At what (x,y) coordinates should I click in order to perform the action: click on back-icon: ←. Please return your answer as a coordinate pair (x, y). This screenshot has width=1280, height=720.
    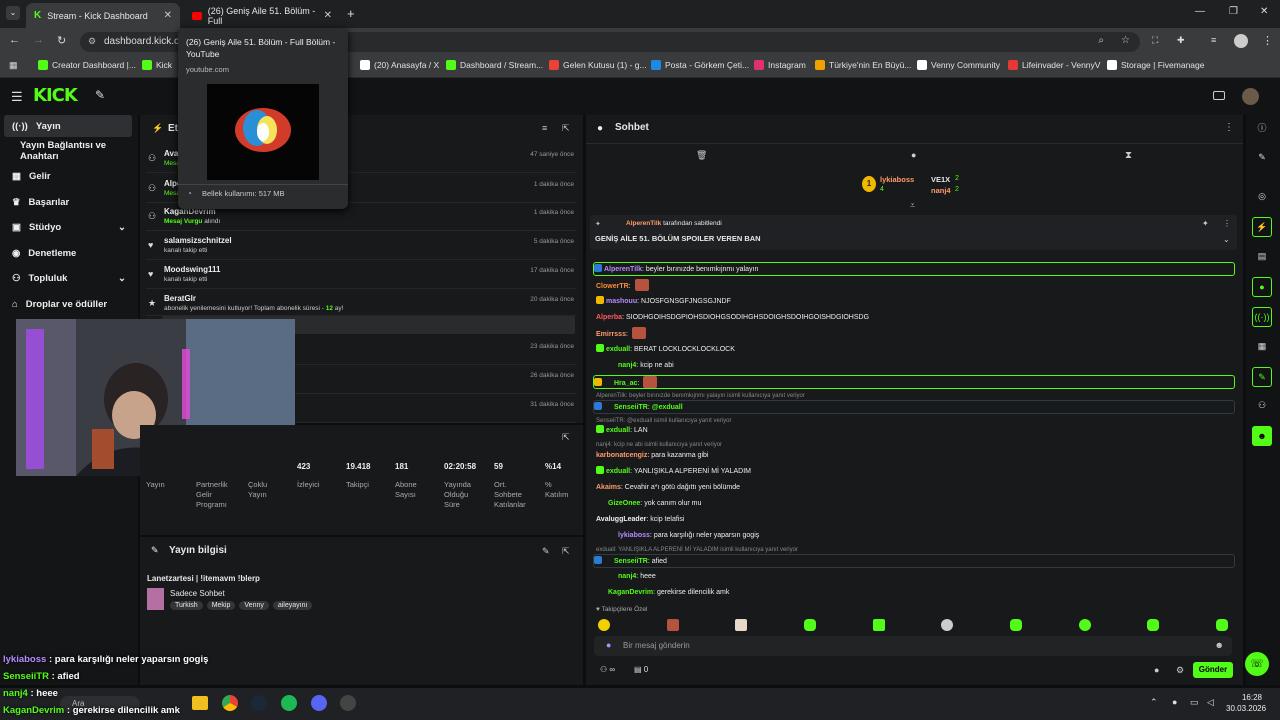
    Looking at the image, I should click on (14, 40).